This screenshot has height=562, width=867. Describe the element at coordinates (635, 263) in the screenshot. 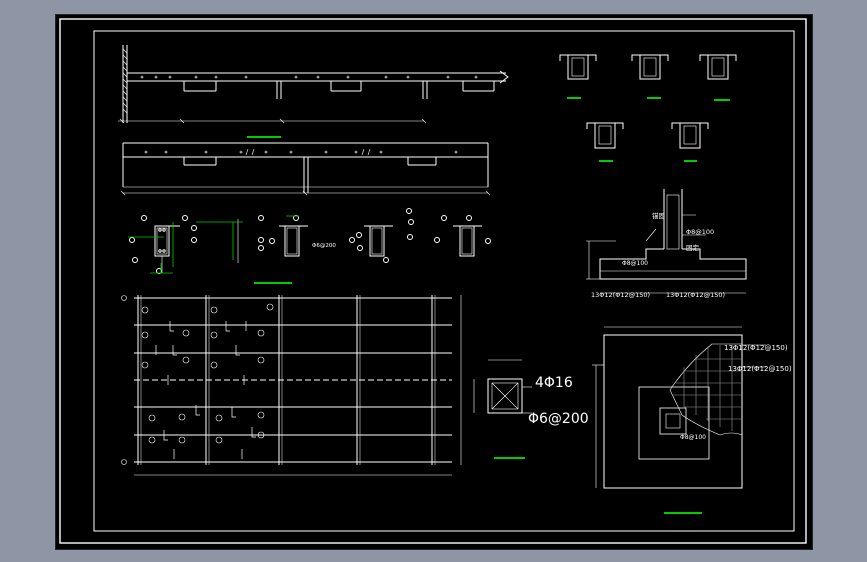

I see `column-tie-label-b: Φ8@100` at that location.